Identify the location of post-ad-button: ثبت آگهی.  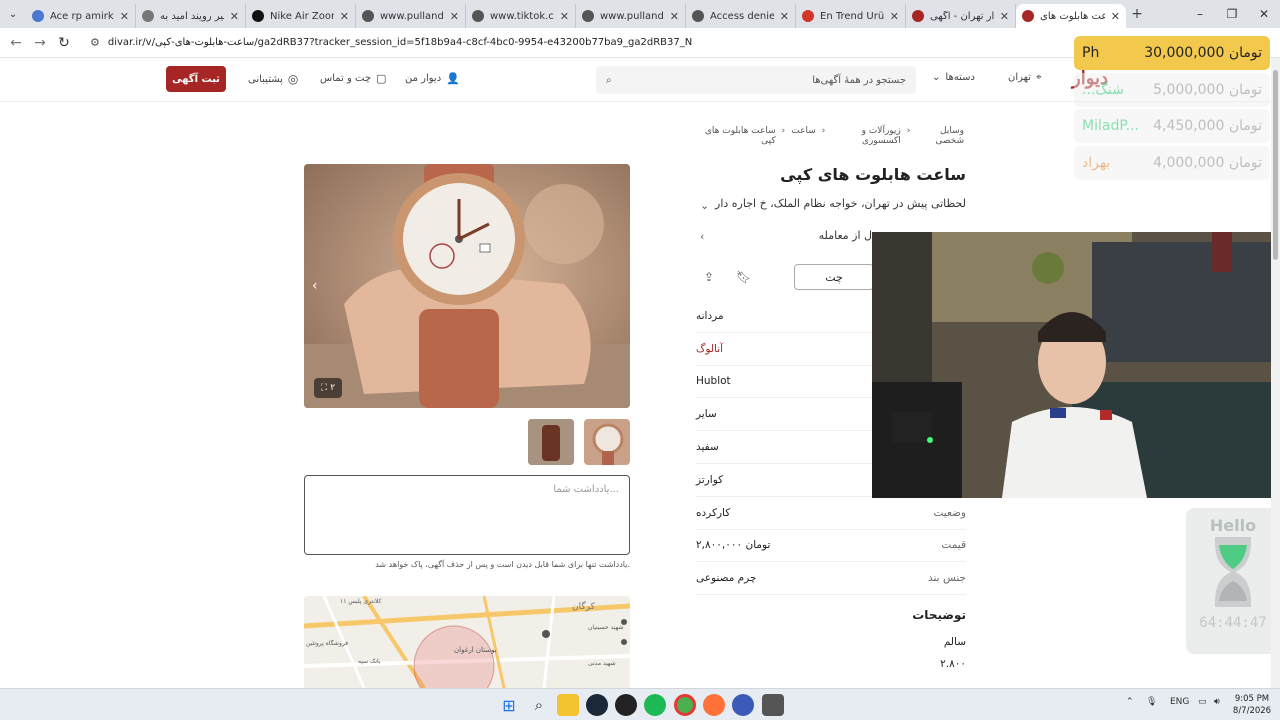
(196, 79).